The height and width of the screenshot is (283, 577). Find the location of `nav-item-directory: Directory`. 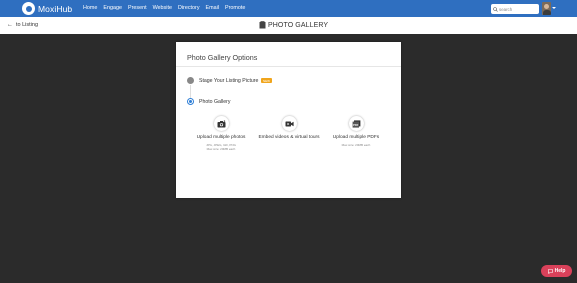

nav-item-directory: Directory is located at coordinates (189, 8).